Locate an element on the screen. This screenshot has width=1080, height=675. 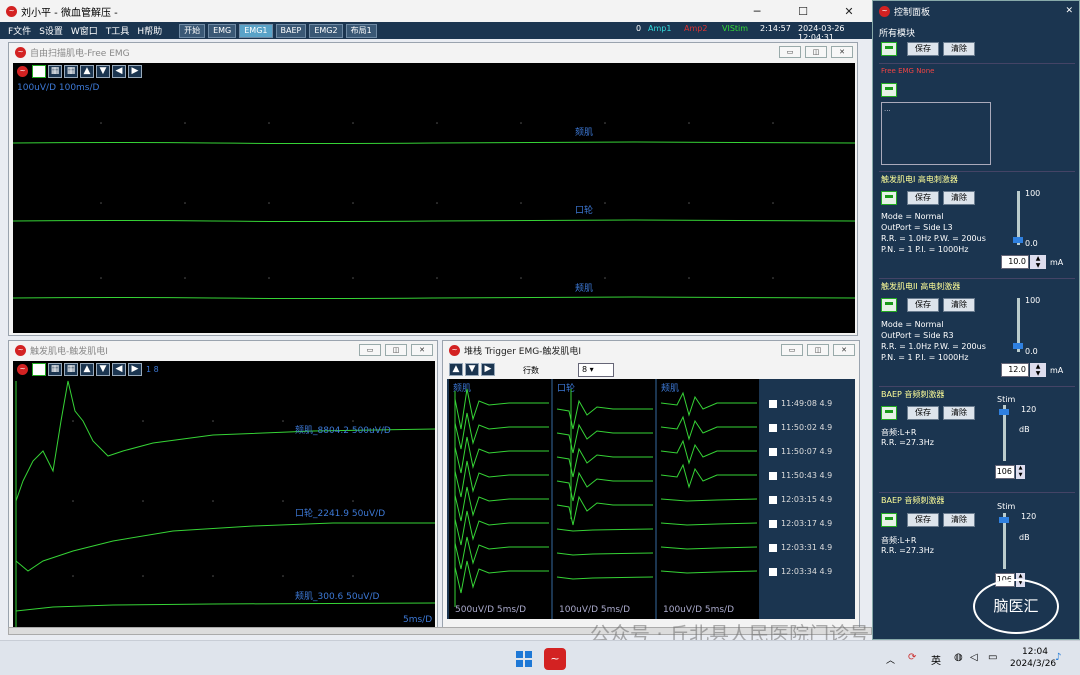
windows-start-icon is located at coordinates (524, 659).